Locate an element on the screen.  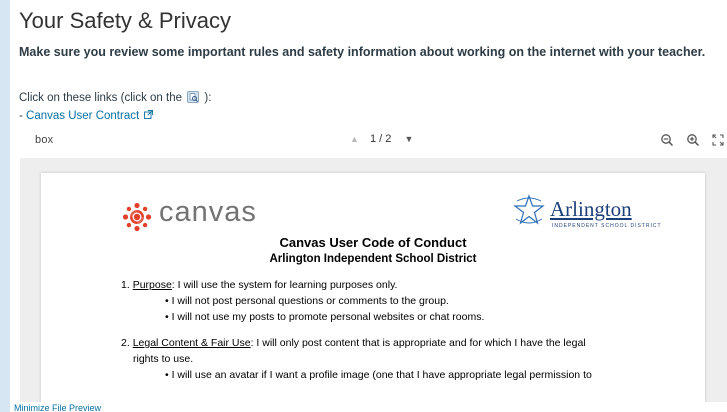
chevron-down-icon: ▼ is located at coordinates (408, 139).